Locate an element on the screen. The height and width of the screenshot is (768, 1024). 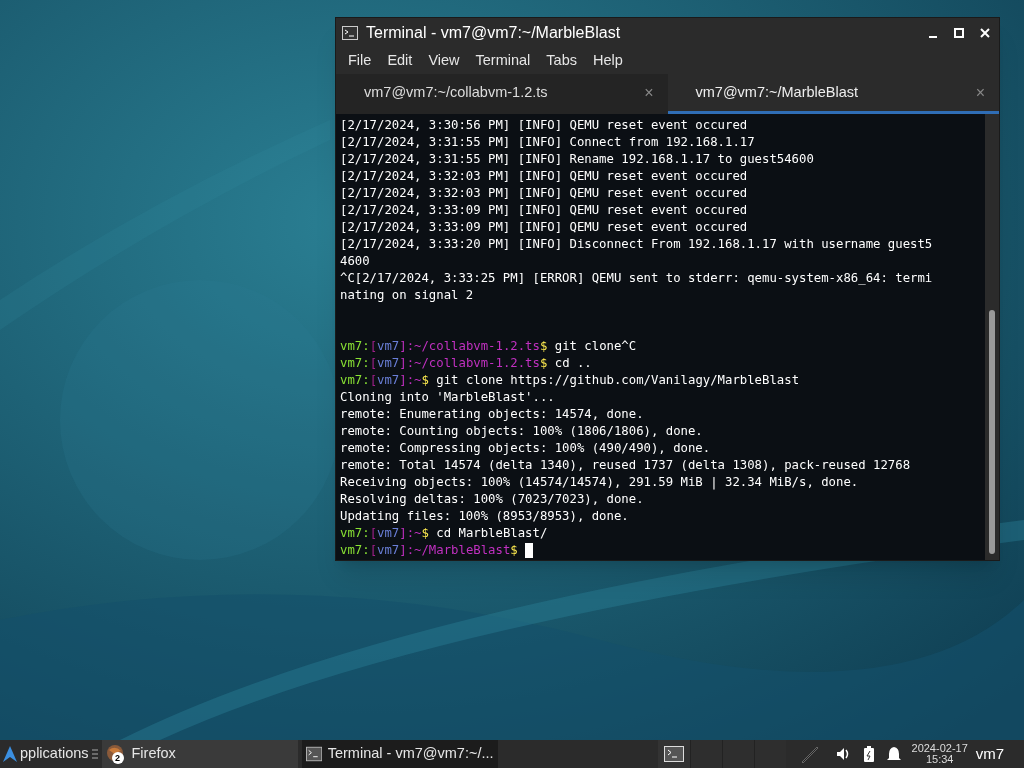
terminal-line: [2/17/2024, 3:31:55 PM] [INFO] Connect from 192.168.1.17 is located at coordinates (548, 142).